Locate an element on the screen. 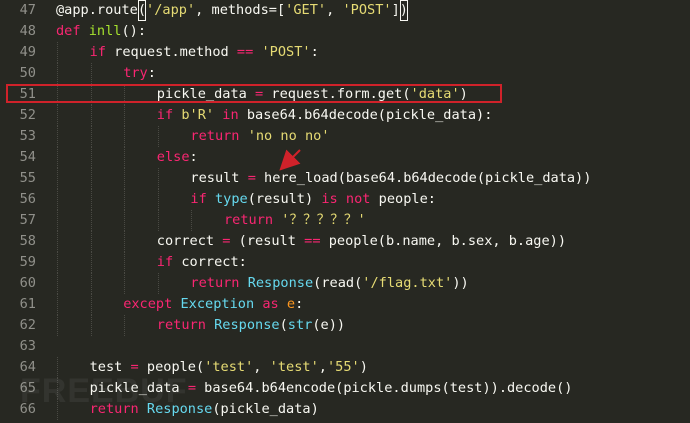 Image resolution: width=690 pixels, height=423 pixels. code-token: (pickle_data) is located at coordinates (265, 409).